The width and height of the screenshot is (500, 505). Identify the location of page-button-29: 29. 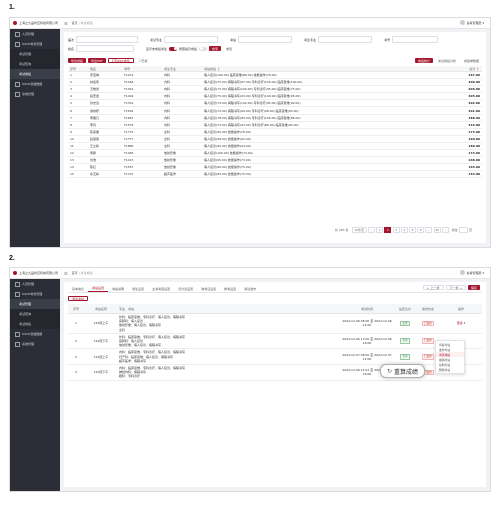
(437, 230).